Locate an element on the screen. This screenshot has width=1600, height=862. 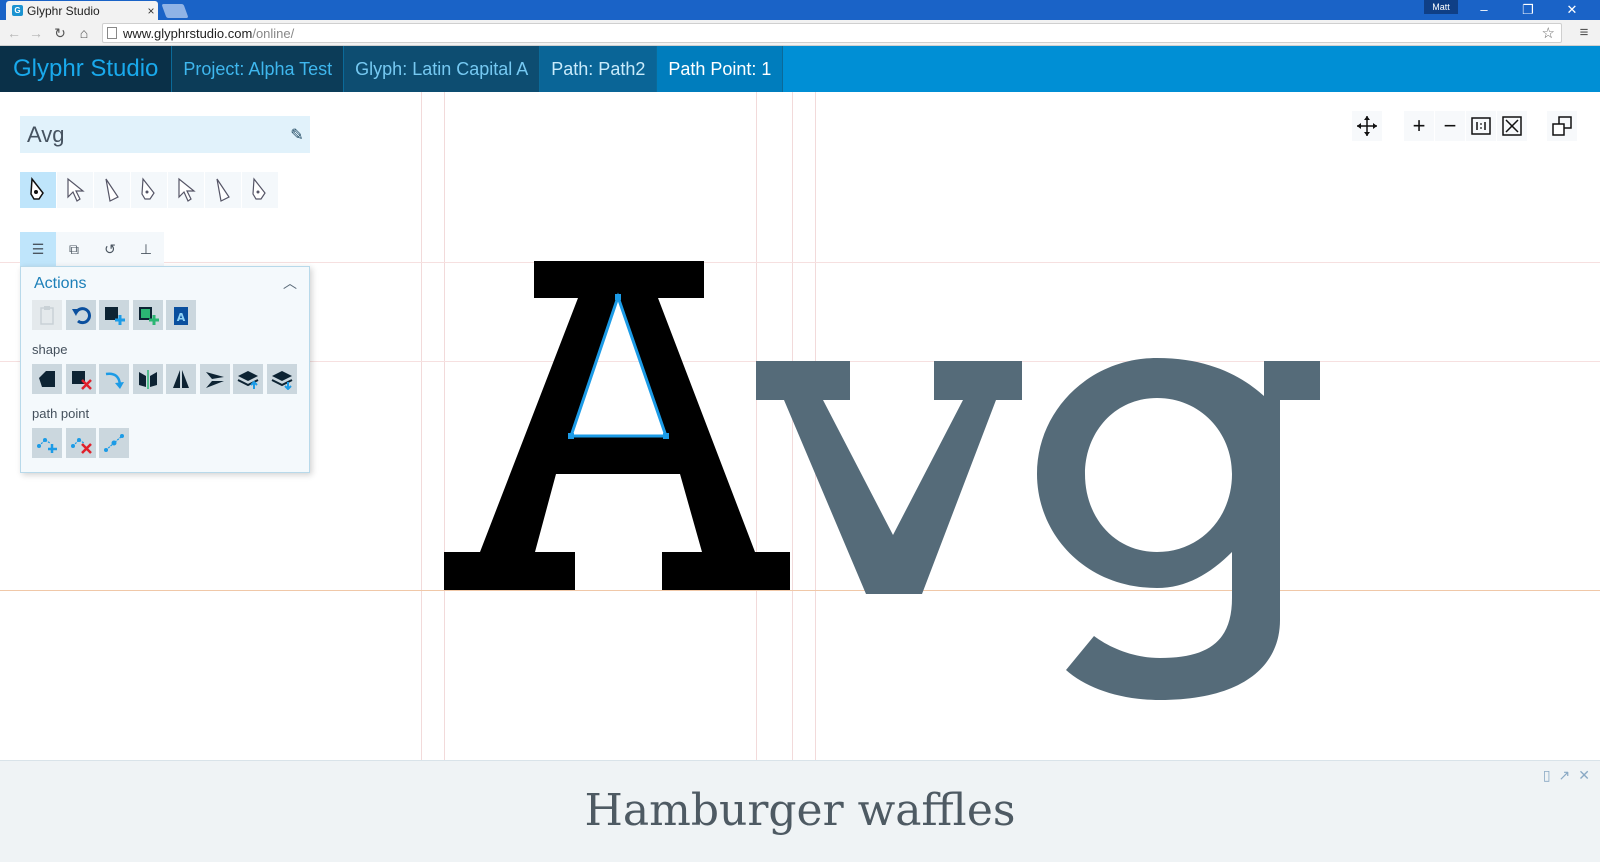
actions-general-row: A is located at coordinates (116, 315).